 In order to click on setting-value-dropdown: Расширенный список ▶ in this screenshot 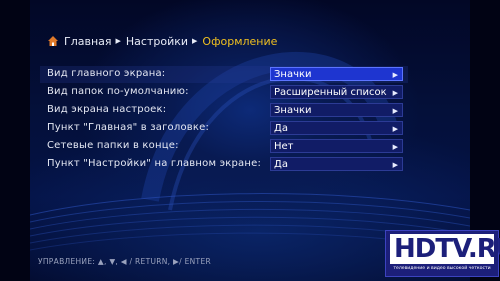, I will do `click(336, 92)`.